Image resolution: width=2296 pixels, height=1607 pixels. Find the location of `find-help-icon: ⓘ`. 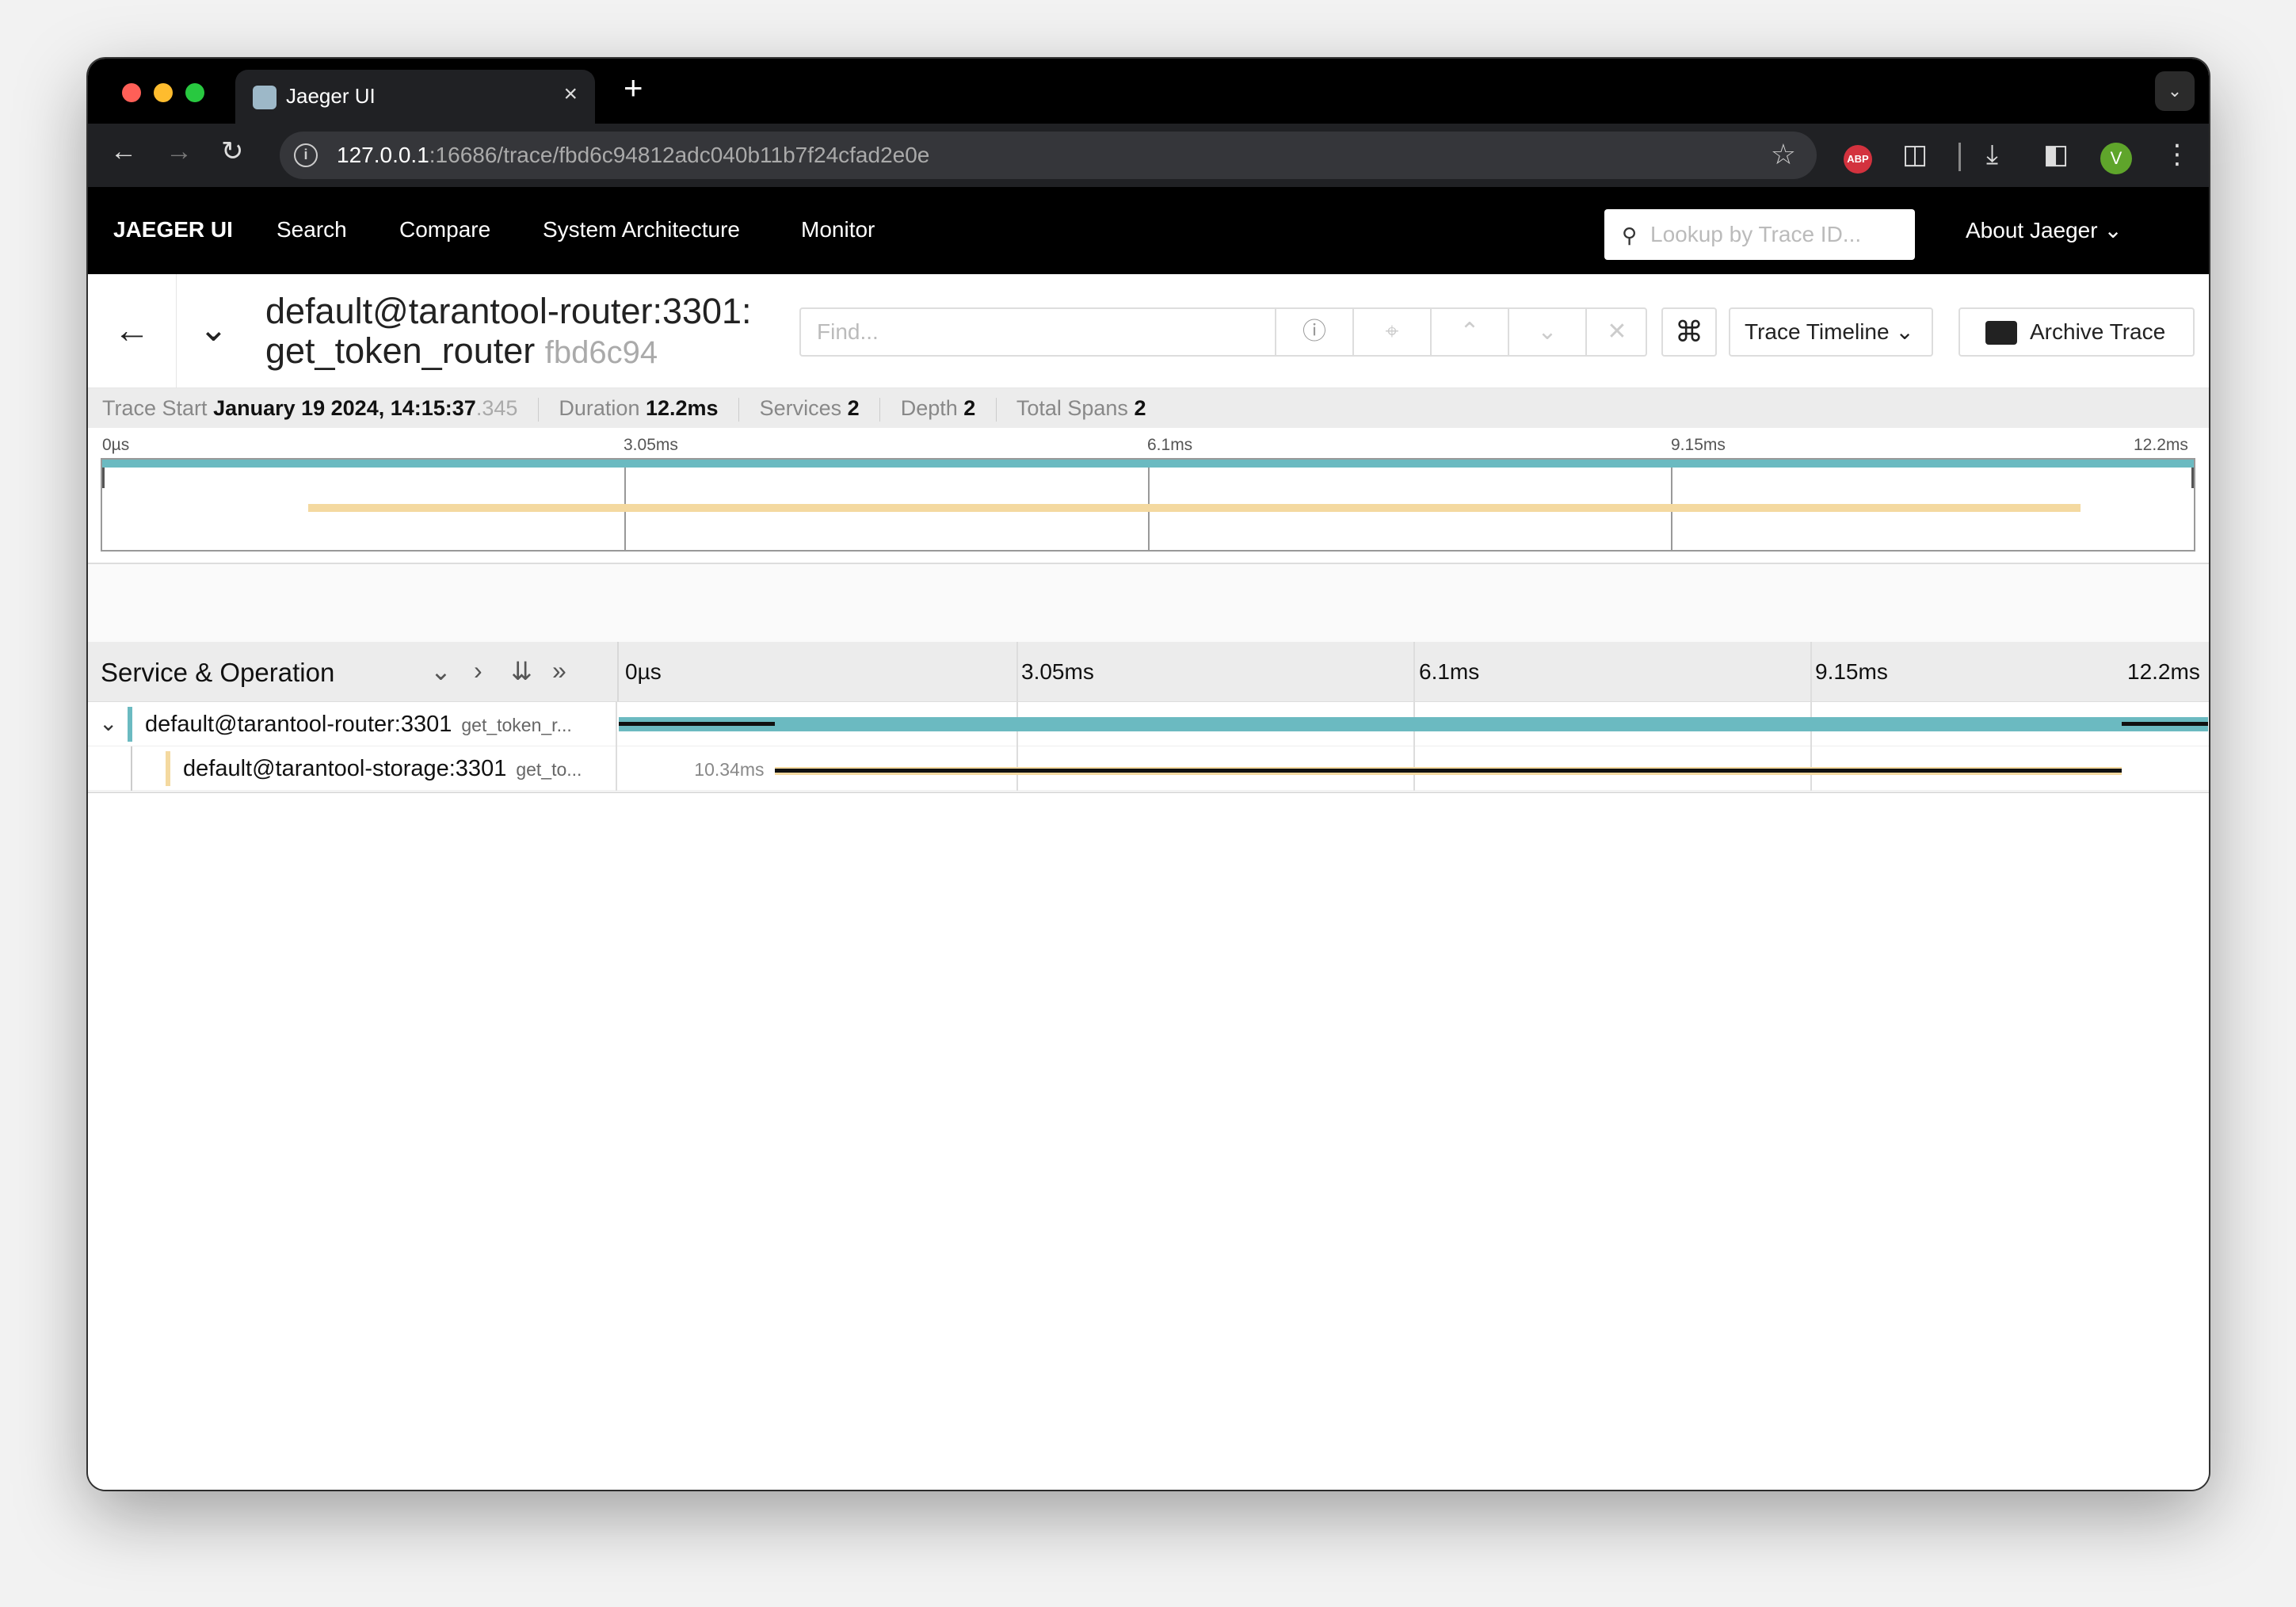

find-help-icon: ⓘ is located at coordinates (1313, 332).